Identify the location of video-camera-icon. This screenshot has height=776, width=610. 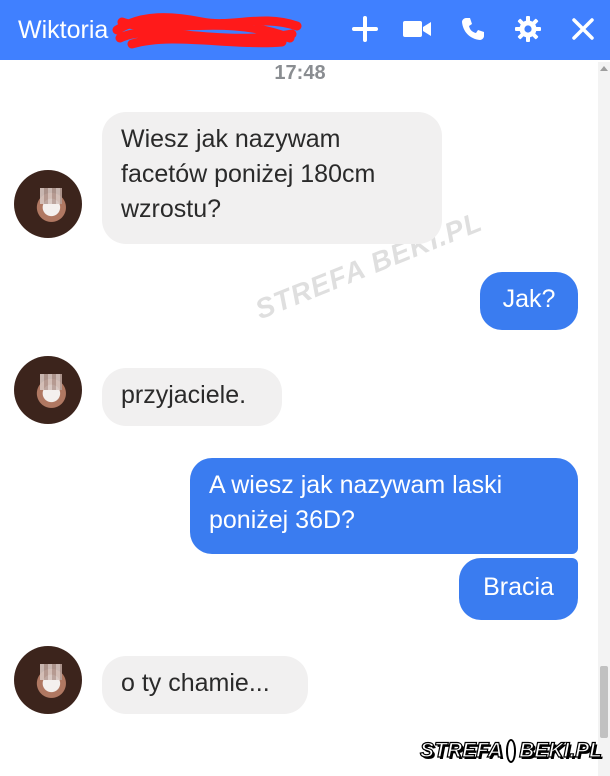
(417, 29).